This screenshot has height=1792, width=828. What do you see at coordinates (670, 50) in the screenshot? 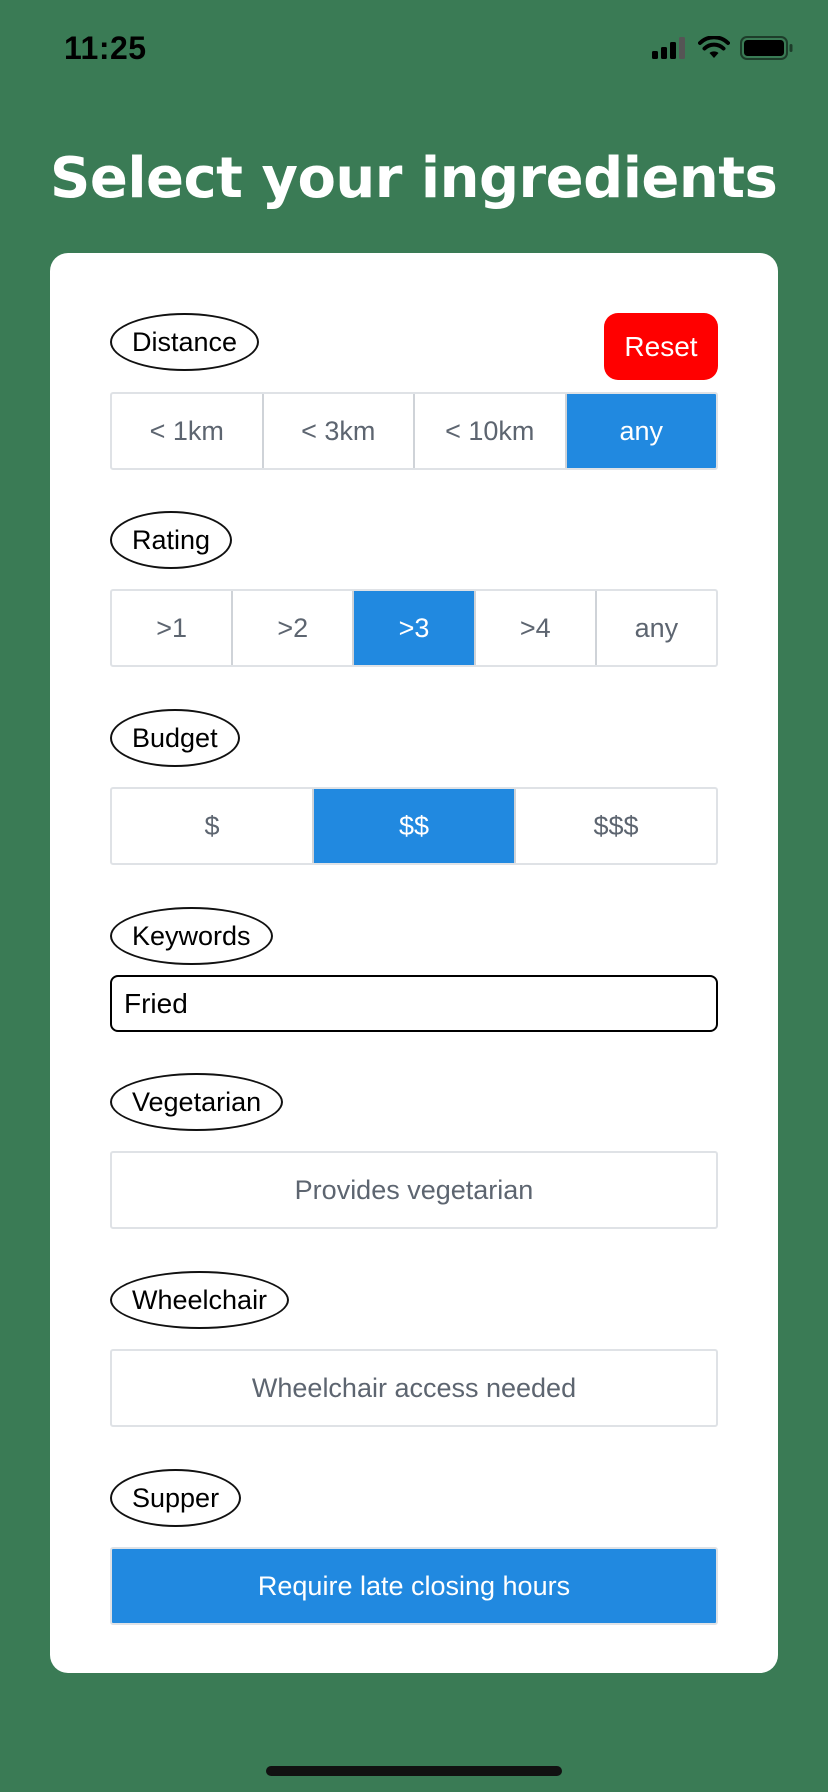
I see `signal-icon` at bounding box center [670, 50].